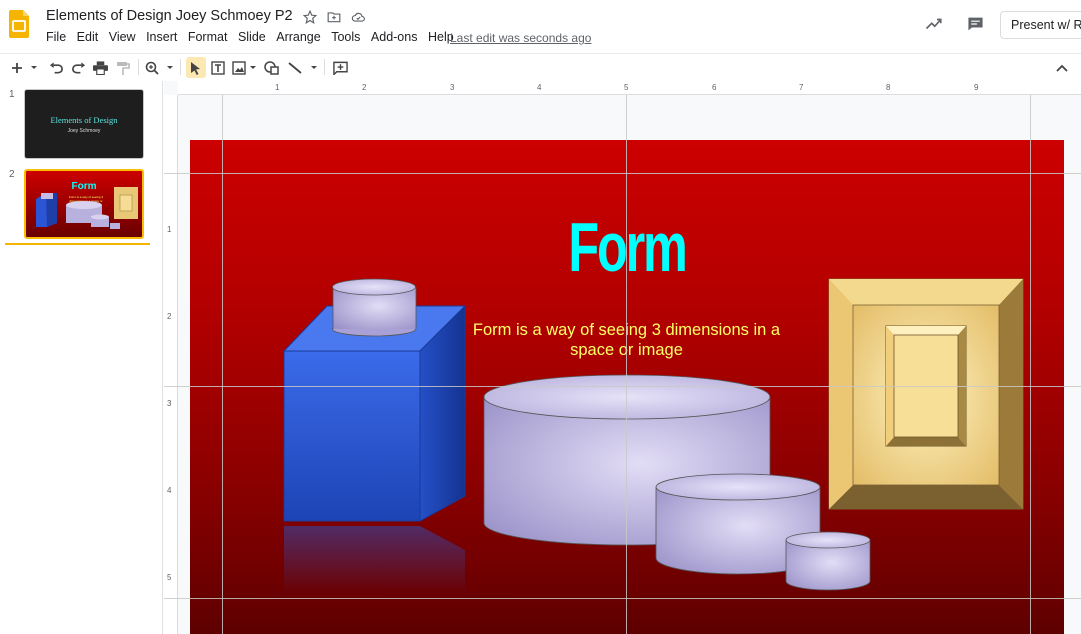 Image resolution: width=1081 pixels, height=634 pixels. Describe the element at coordinates (394, 37) in the screenshot. I see `menu-add-ons: Add-ons` at that location.